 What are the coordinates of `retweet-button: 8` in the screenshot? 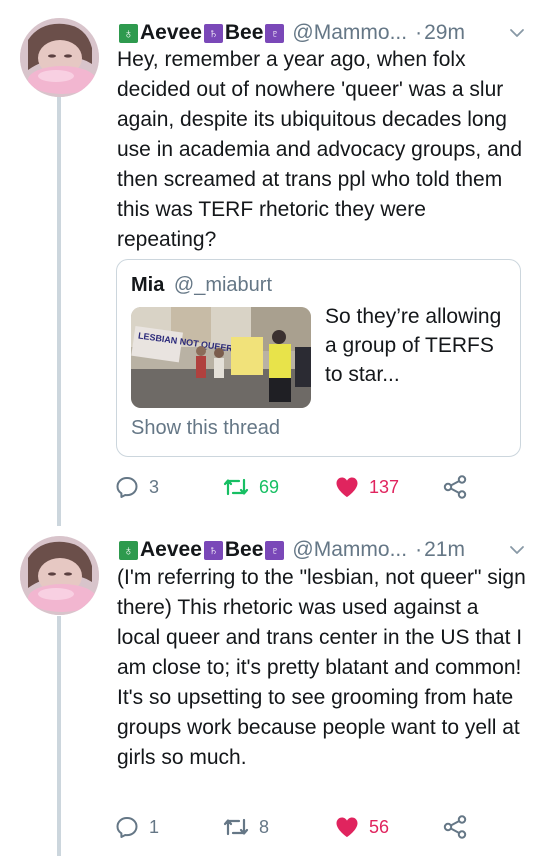 It's located at (245, 827).